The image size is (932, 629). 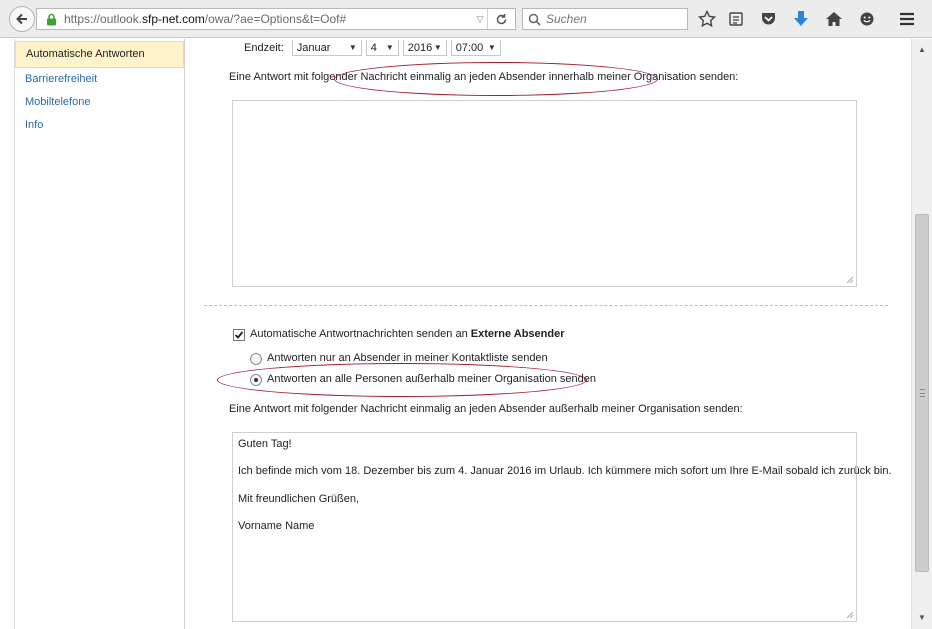 I want to click on scrollbar-thumb, so click(x=922, y=393).